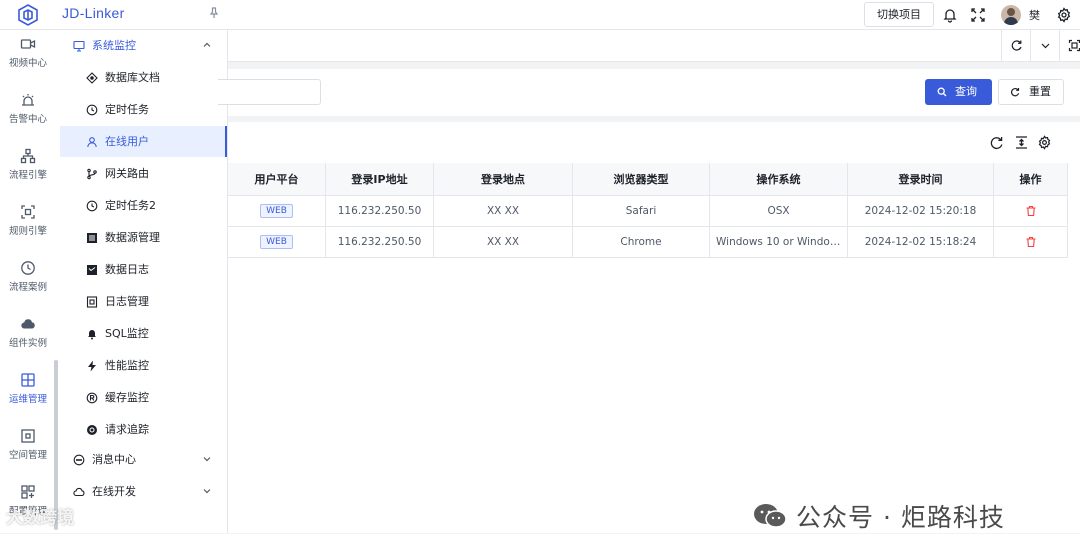  What do you see at coordinates (28, 447) in the screenshot?
I see `rail-item-space: 空间管理` at bounding box center [28, 447].